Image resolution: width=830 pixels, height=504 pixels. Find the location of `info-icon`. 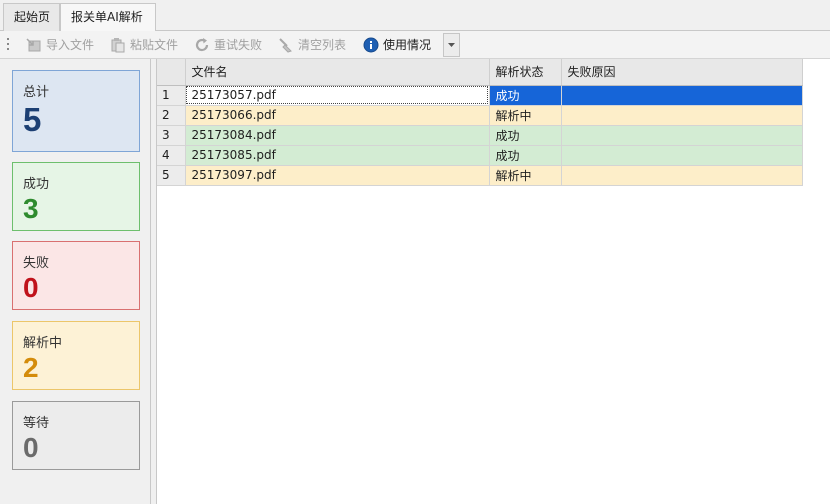

info-icon is located at coordinates (371, 45).